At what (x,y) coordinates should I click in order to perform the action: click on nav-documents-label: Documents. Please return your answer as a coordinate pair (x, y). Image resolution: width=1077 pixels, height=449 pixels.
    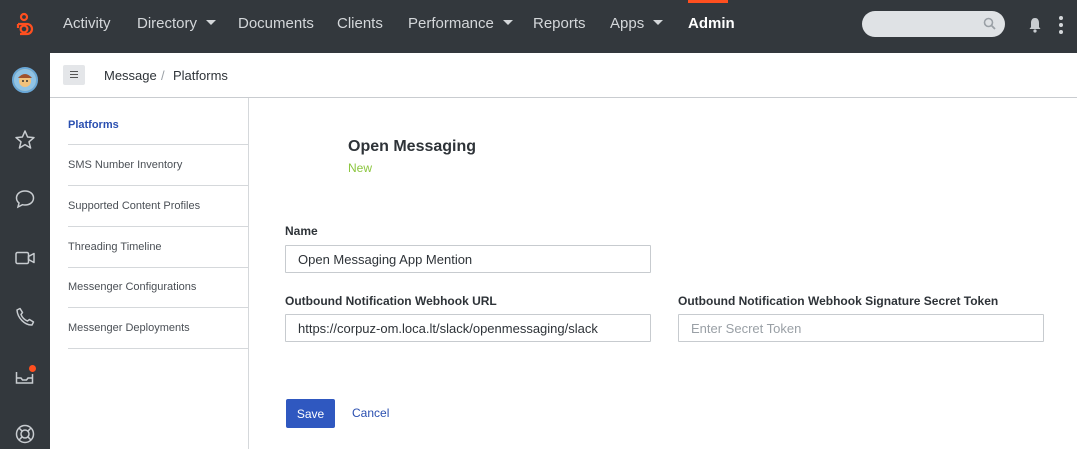
    Looking at the image, I should click on (276, 23).